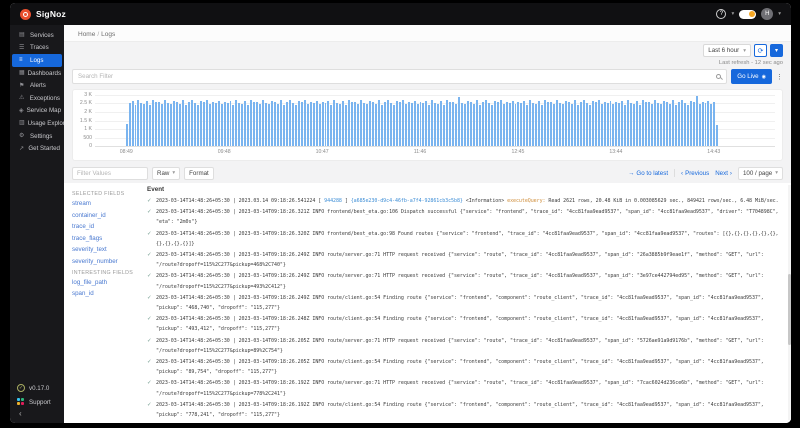 This screenshot has width=800, height=428. What do you see at coordinates (37, 73) in the screenshot?
I see `sidebar-item-dashboards: ▦ Dashboards` at bounding box center [37, 73].